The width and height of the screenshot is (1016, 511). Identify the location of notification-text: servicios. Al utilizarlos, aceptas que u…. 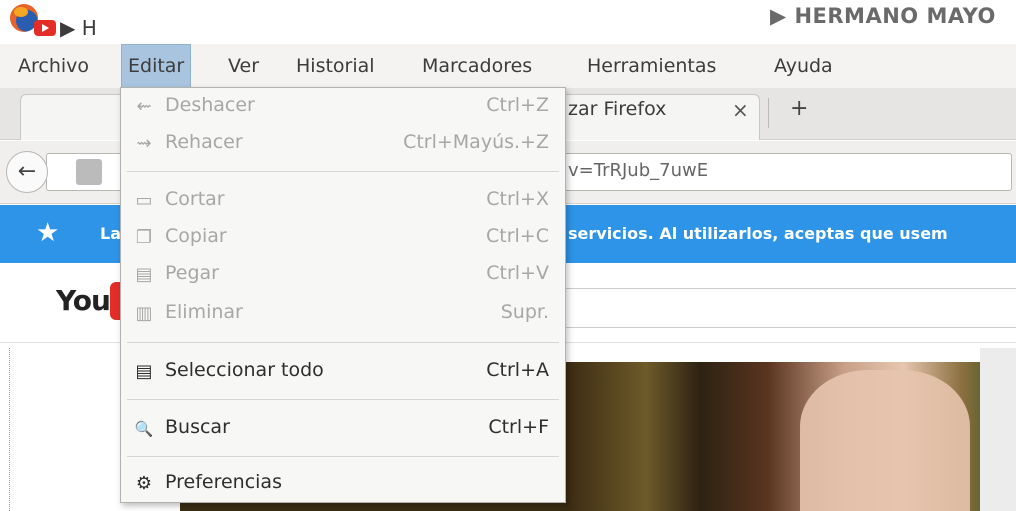
(758, 233).